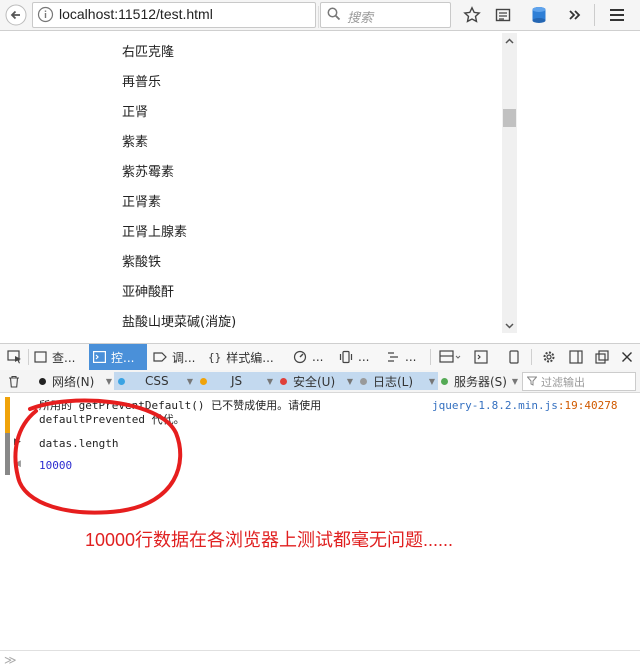  Describe the element at coordinates (215, 357) in the screenshot. I see `braces-icon: {}` at that location.